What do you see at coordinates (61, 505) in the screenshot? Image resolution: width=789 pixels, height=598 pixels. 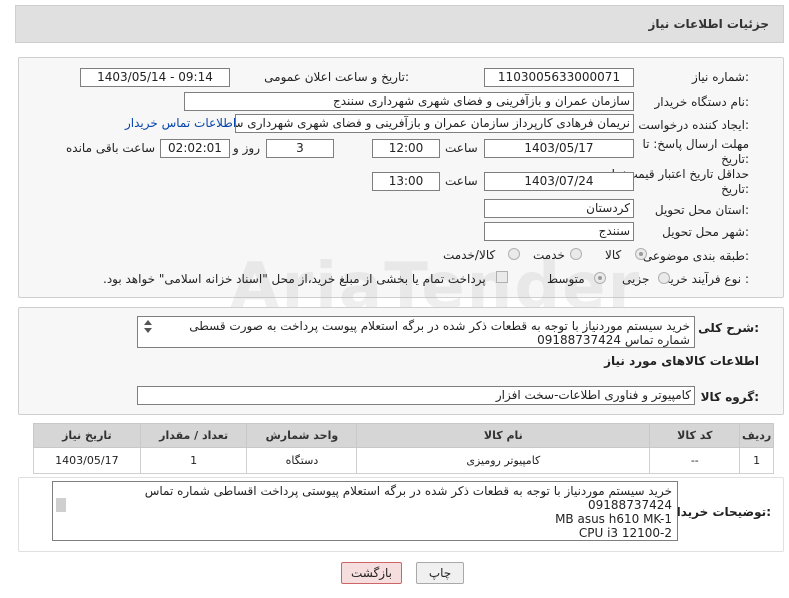 I see `scrollbar-thumb` at bounding box center [61, 505].